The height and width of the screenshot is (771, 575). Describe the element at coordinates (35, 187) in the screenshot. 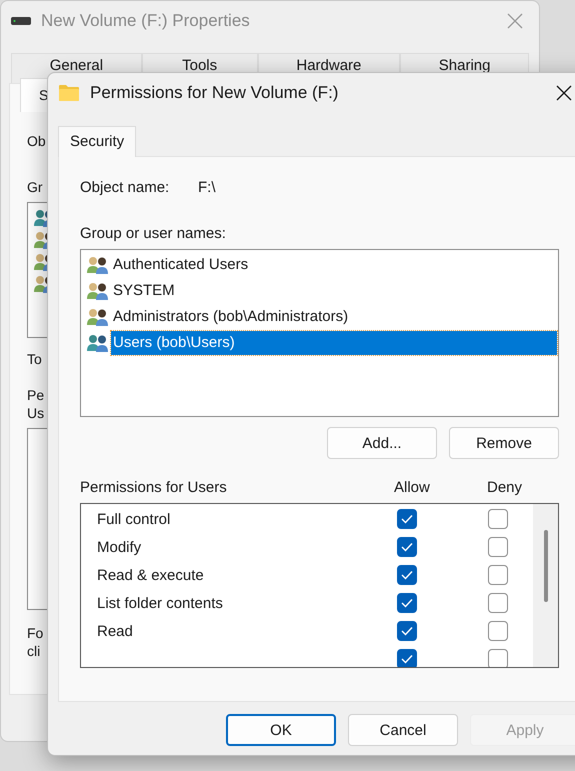

I see `group-label: Gr` at that location.